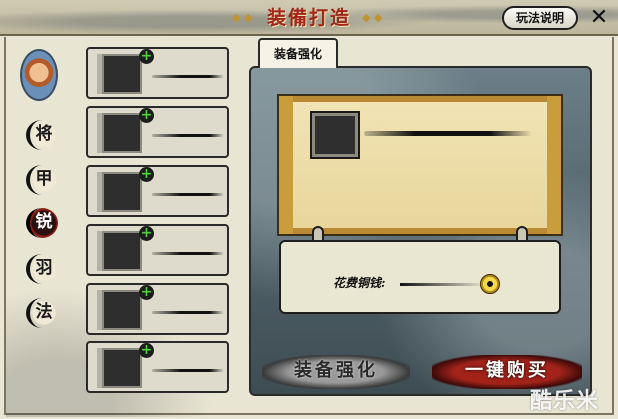 The image size is (618, 419). I want to click on category-tab-sharp: 锐, so click(42, 223).